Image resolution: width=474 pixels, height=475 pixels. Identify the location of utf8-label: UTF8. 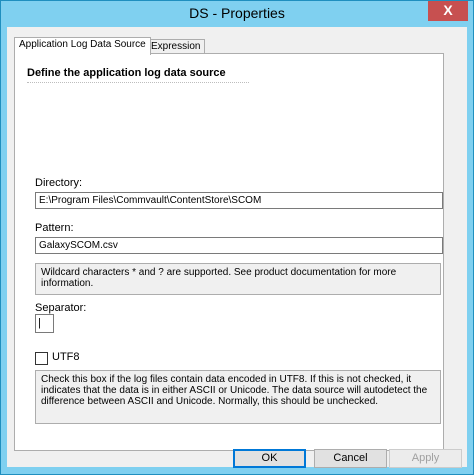
(66, 357).